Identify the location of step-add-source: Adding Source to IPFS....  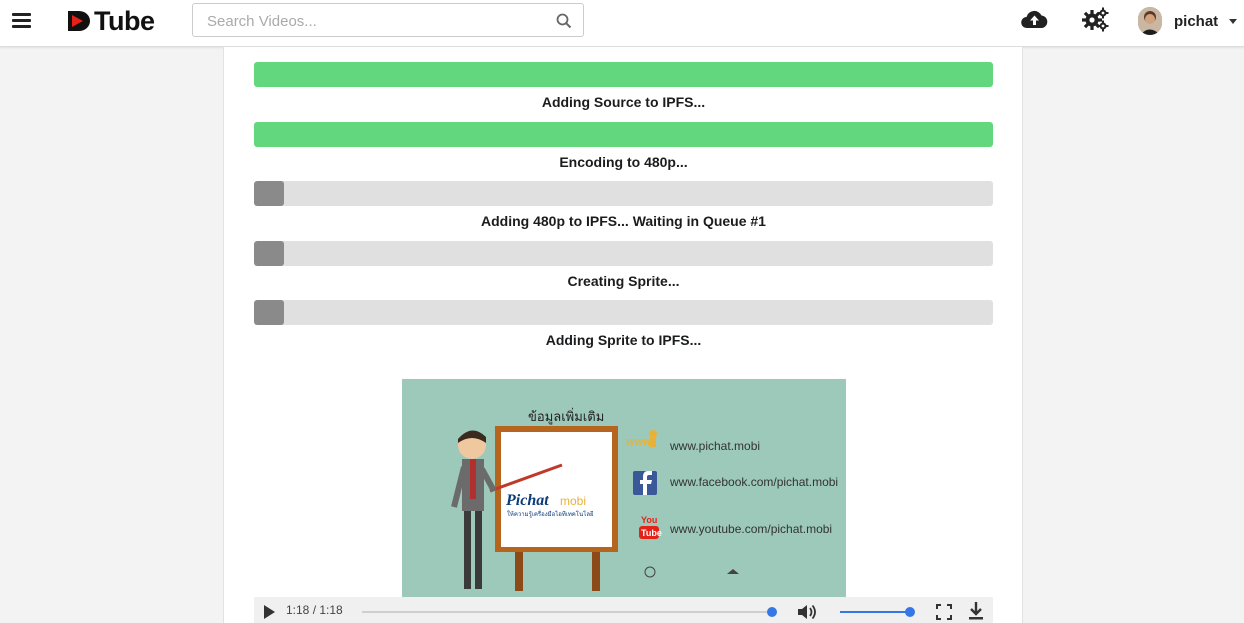
(623, 87).